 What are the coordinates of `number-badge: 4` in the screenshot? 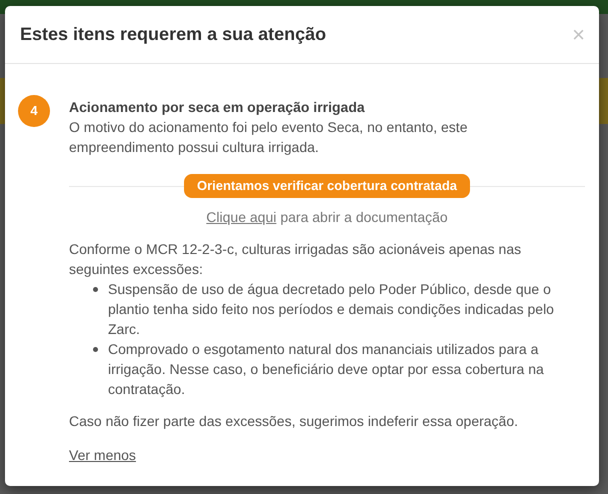 It's located at (34, 111).